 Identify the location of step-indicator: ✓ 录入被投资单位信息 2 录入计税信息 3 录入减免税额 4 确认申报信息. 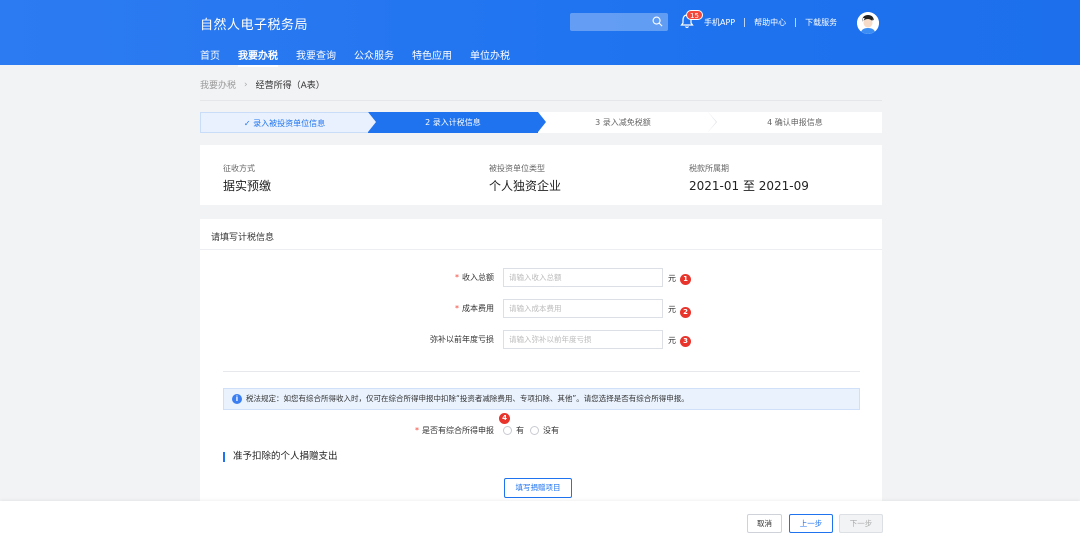
(541, 122).